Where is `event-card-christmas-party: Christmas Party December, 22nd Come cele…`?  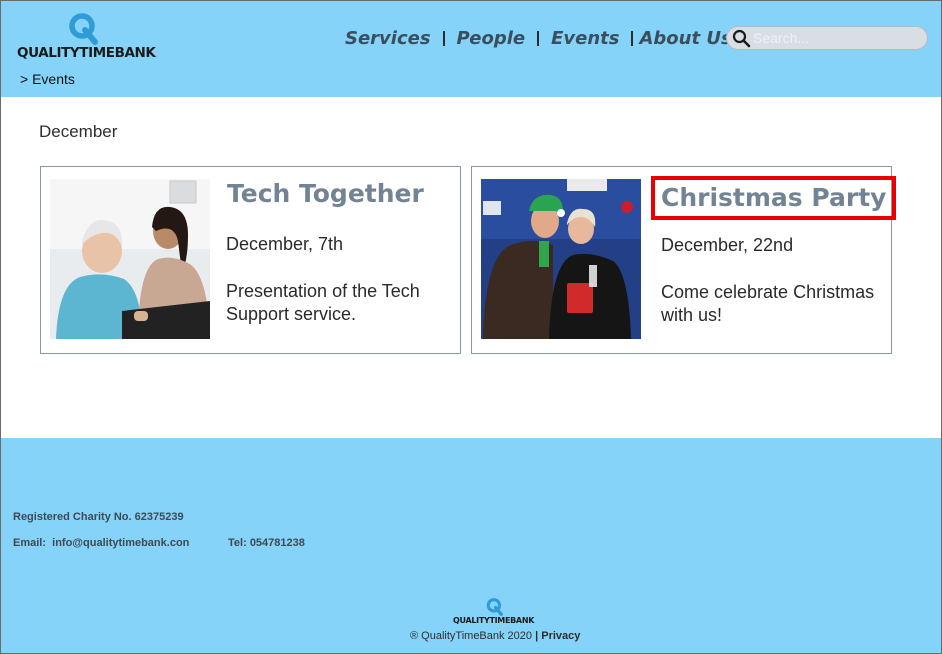
event-card-christmas-party: Christmas Party December, 22nd Come cele… is located at coordinates (684, 260).